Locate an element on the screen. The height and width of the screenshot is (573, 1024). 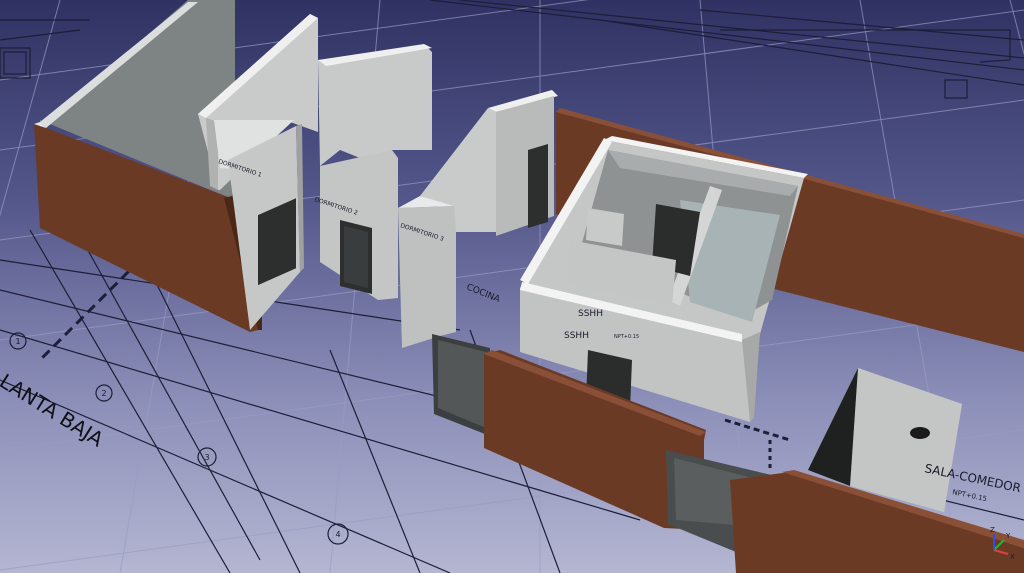
label-npt-sala: NPT+0.15 is located at coordinates (970, 495).